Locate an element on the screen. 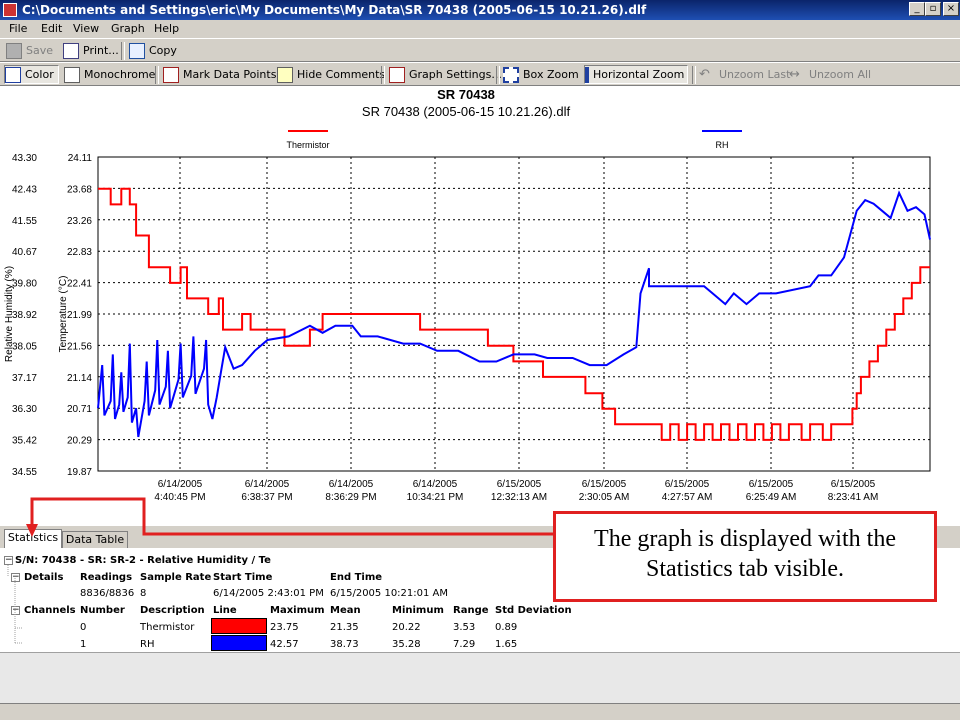 The width and height of the screenshot is (960, 720). time-tick-time: 10:34:21 PM is located at coordinates (435, 497).